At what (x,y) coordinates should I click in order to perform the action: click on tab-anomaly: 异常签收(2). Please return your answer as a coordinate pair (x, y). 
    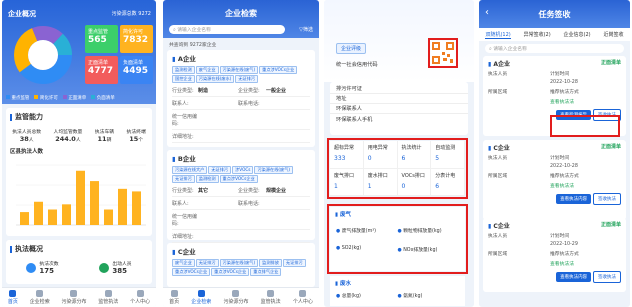
    Looking at the image, I should click on (537, 34).